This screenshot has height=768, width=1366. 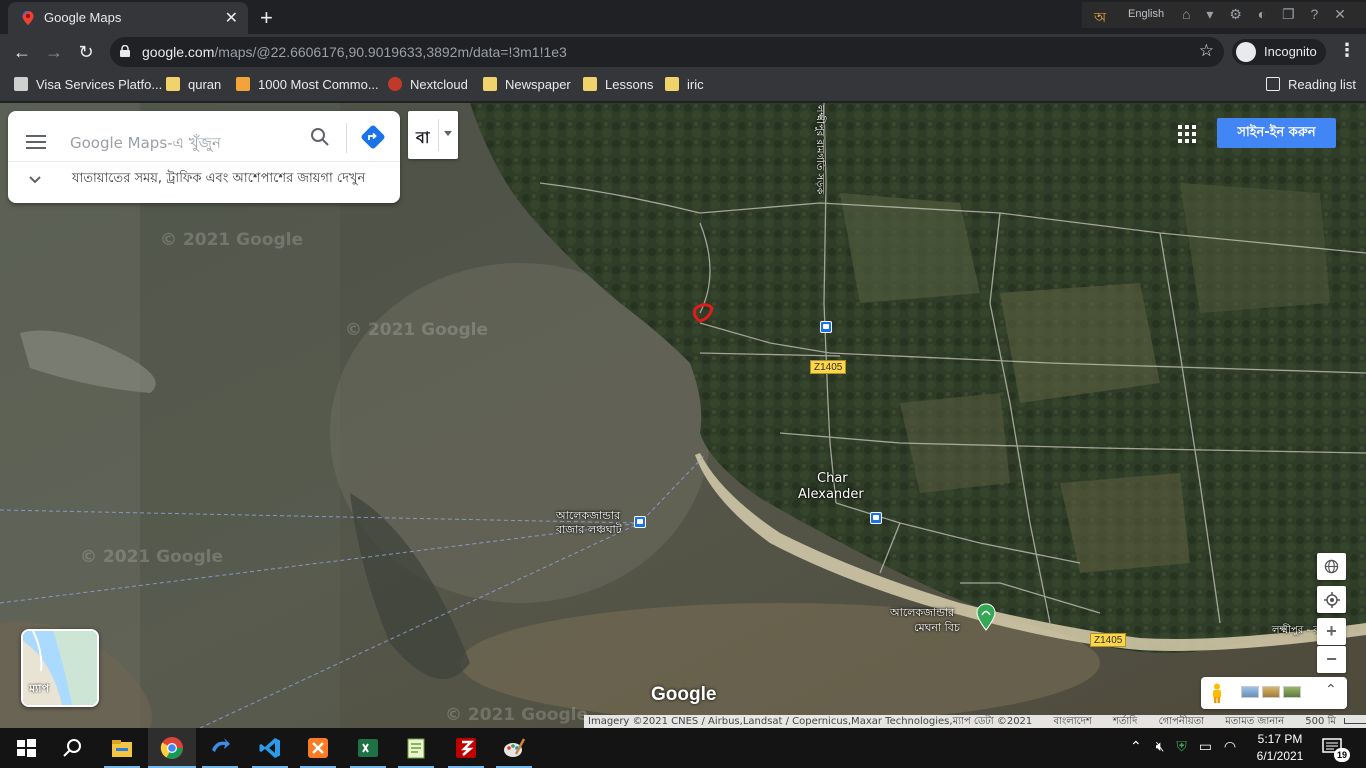 I want to click on file-explorer-icon, so click(x=122, y=748).